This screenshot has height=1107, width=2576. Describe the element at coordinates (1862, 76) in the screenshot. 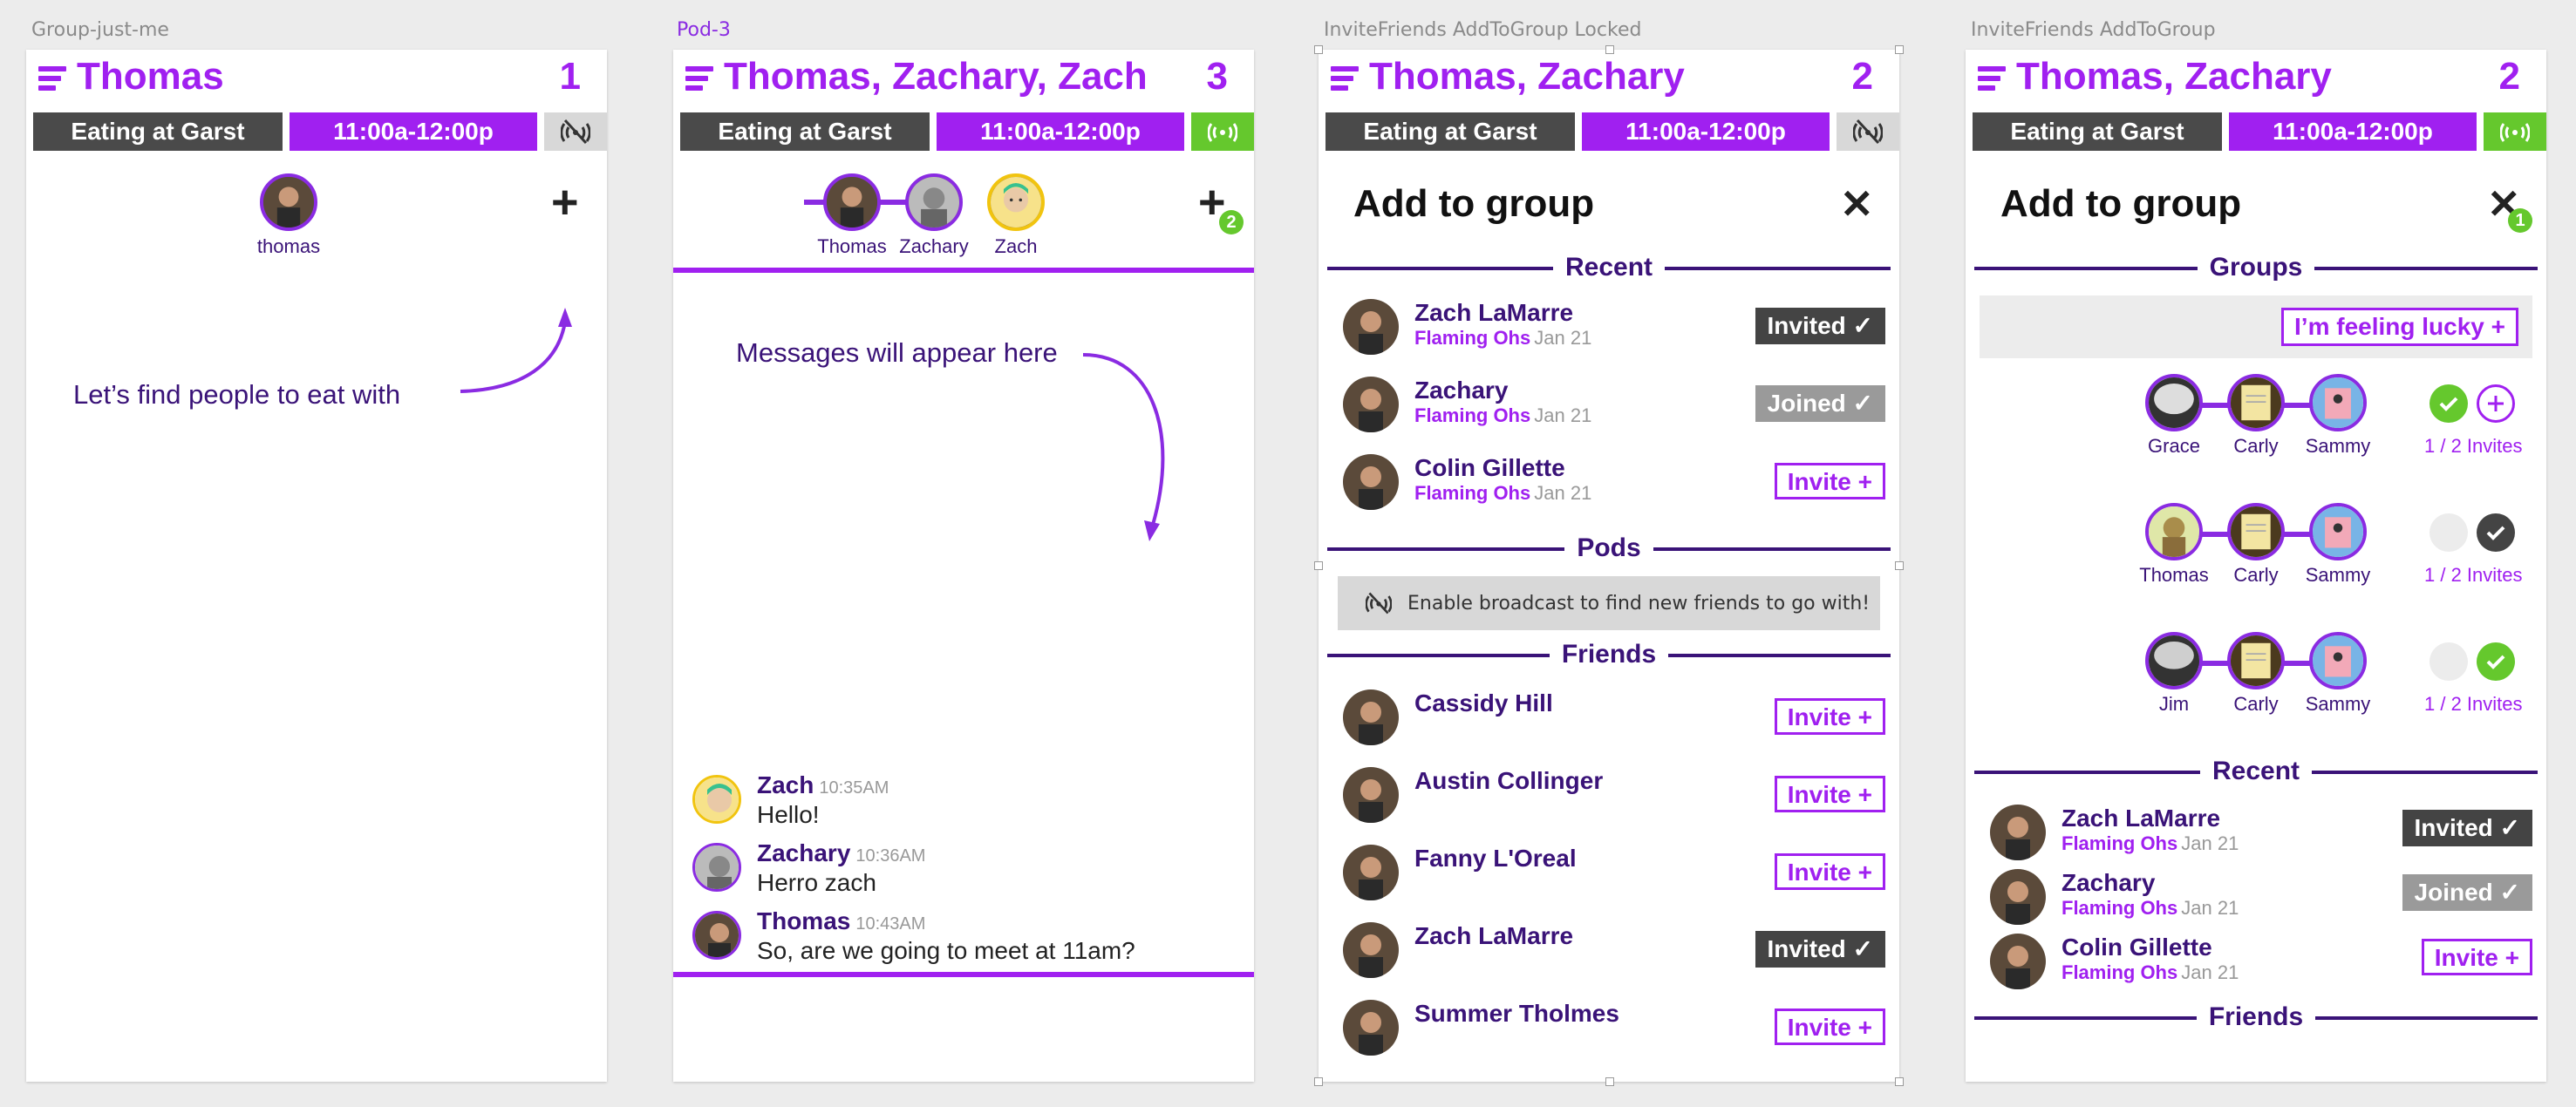

I see `member-count: 2` at that location.